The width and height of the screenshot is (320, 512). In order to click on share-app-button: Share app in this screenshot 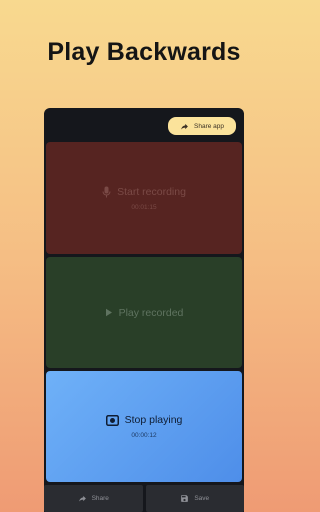, I will do `click(202, 126)`.